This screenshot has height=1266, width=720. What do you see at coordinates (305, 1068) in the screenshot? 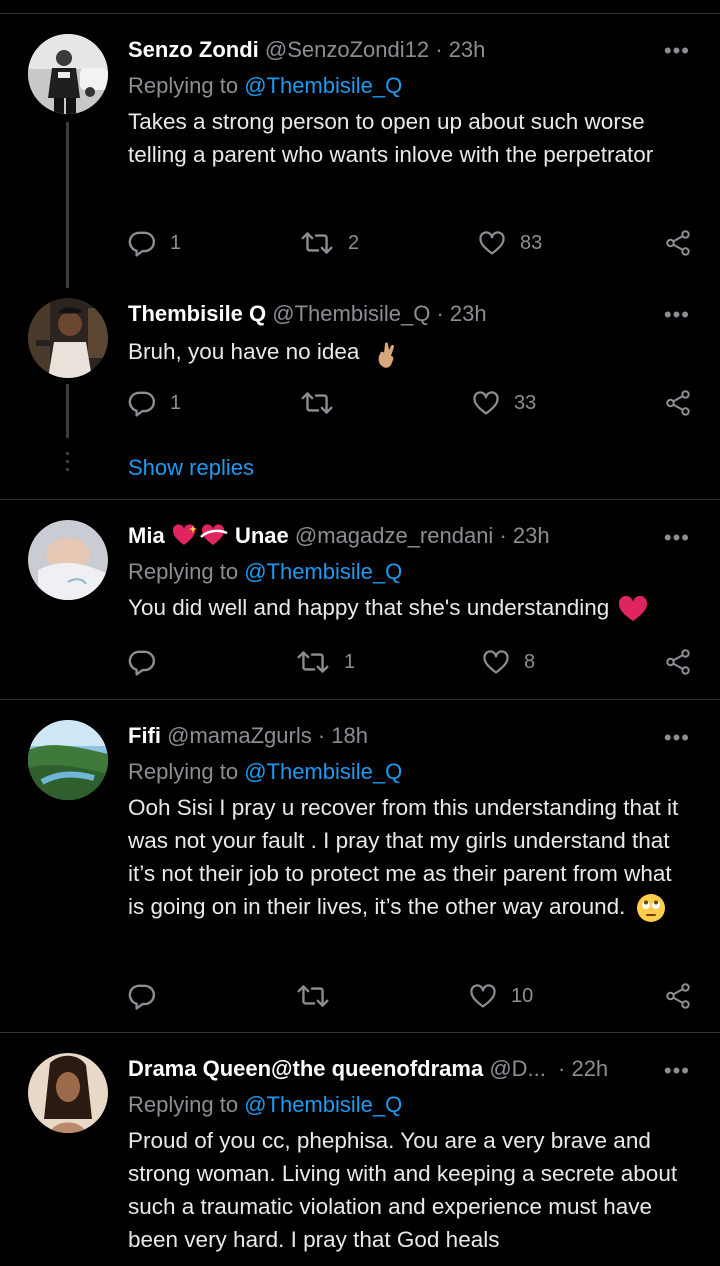
I see `author-name: Drama Queen@the queenofdrama` at bounding box center [305, 1068].